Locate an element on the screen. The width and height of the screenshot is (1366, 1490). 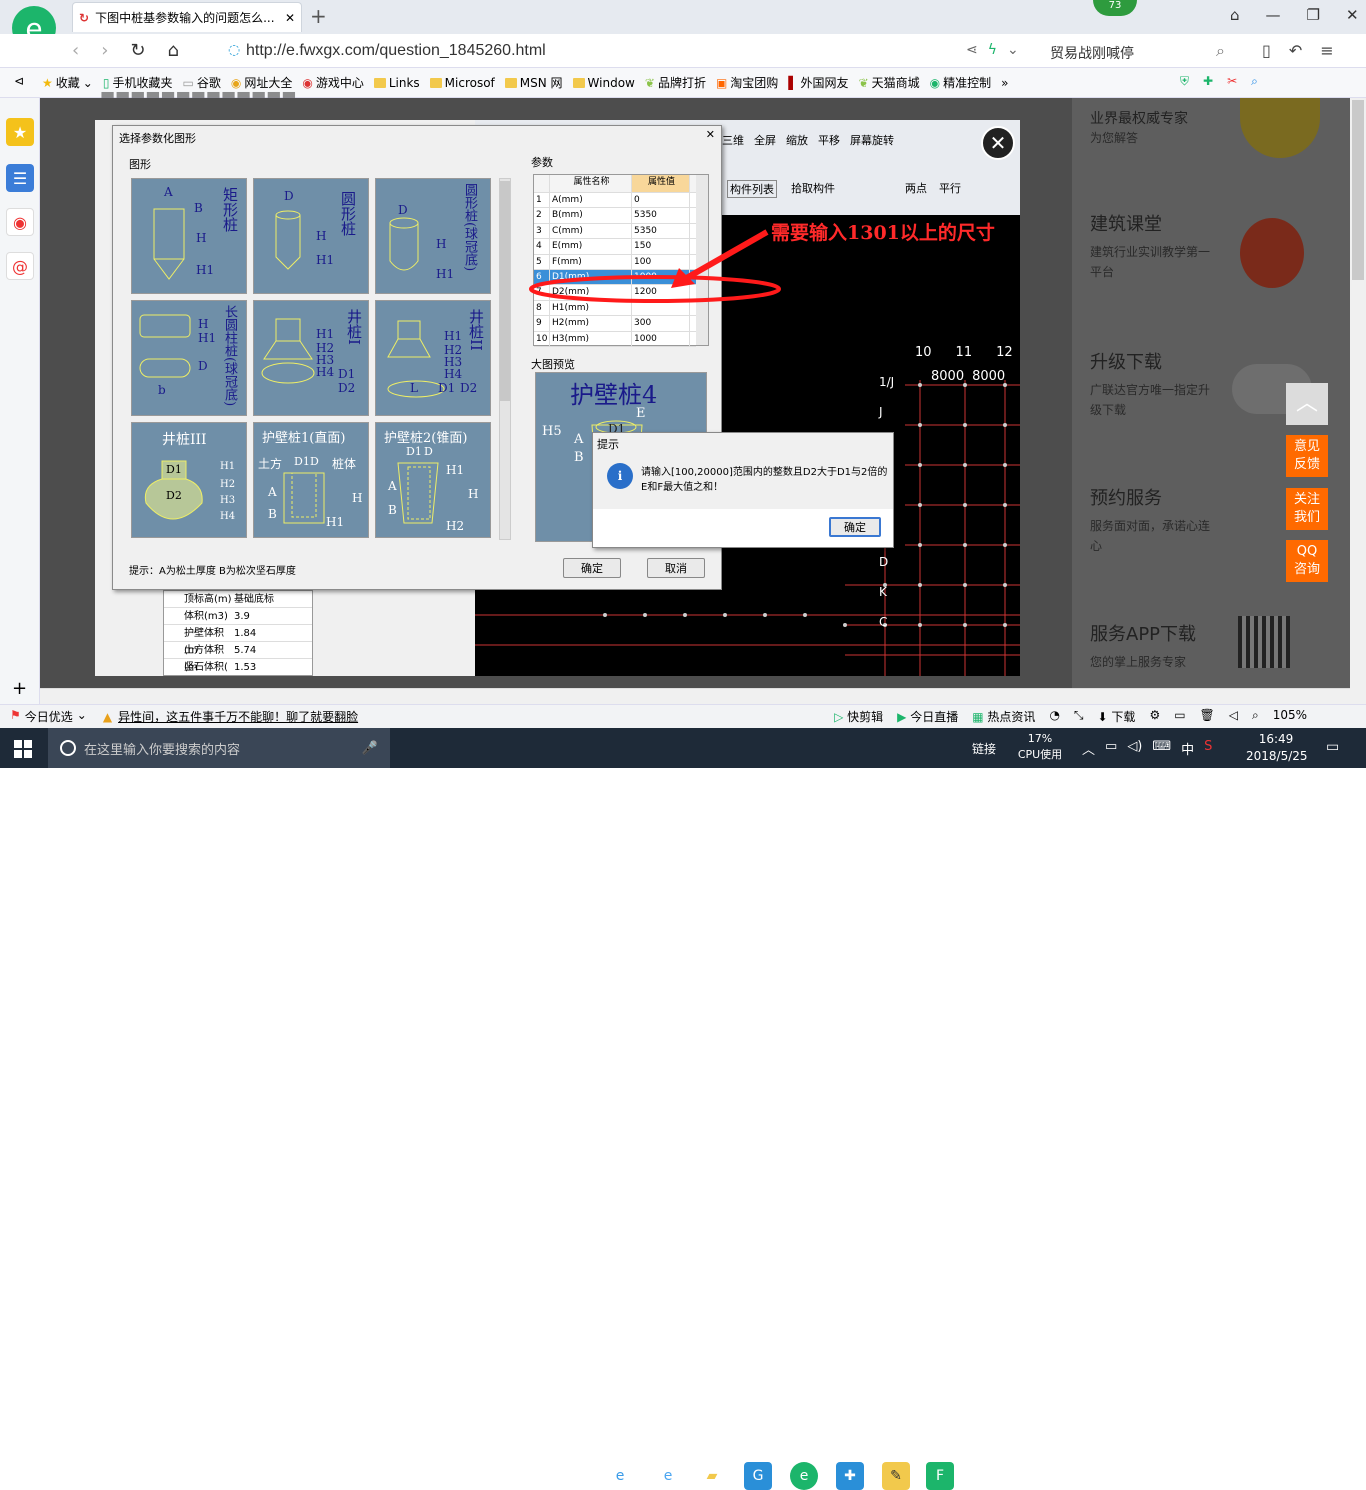
chevron-down-icon: ⌄ is located at coordinates (1013, 50).